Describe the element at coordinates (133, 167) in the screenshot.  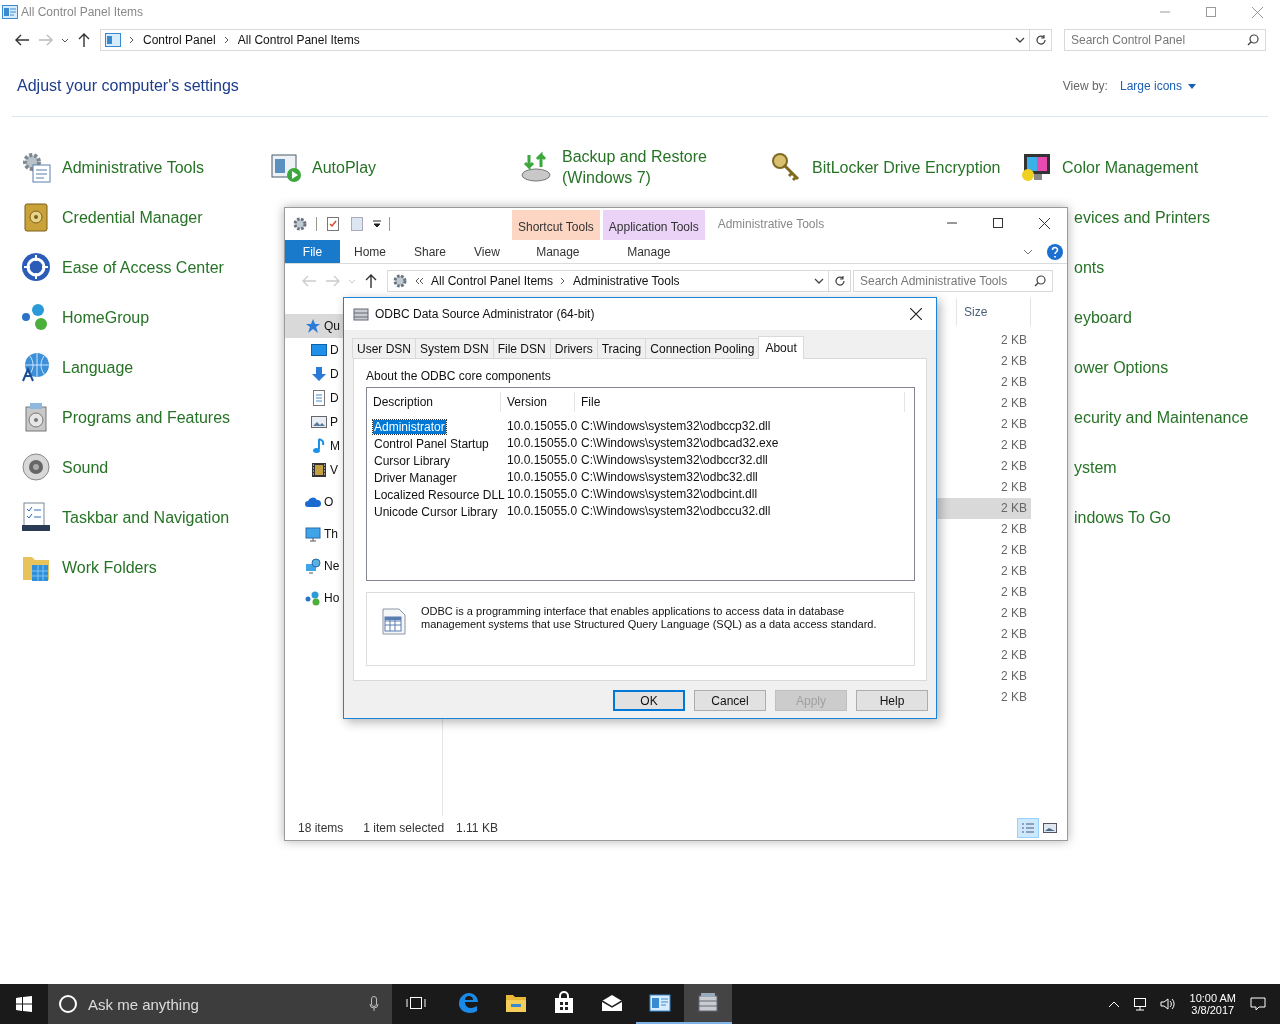
I see `control-panel-link: Administrative Tools` at that location.